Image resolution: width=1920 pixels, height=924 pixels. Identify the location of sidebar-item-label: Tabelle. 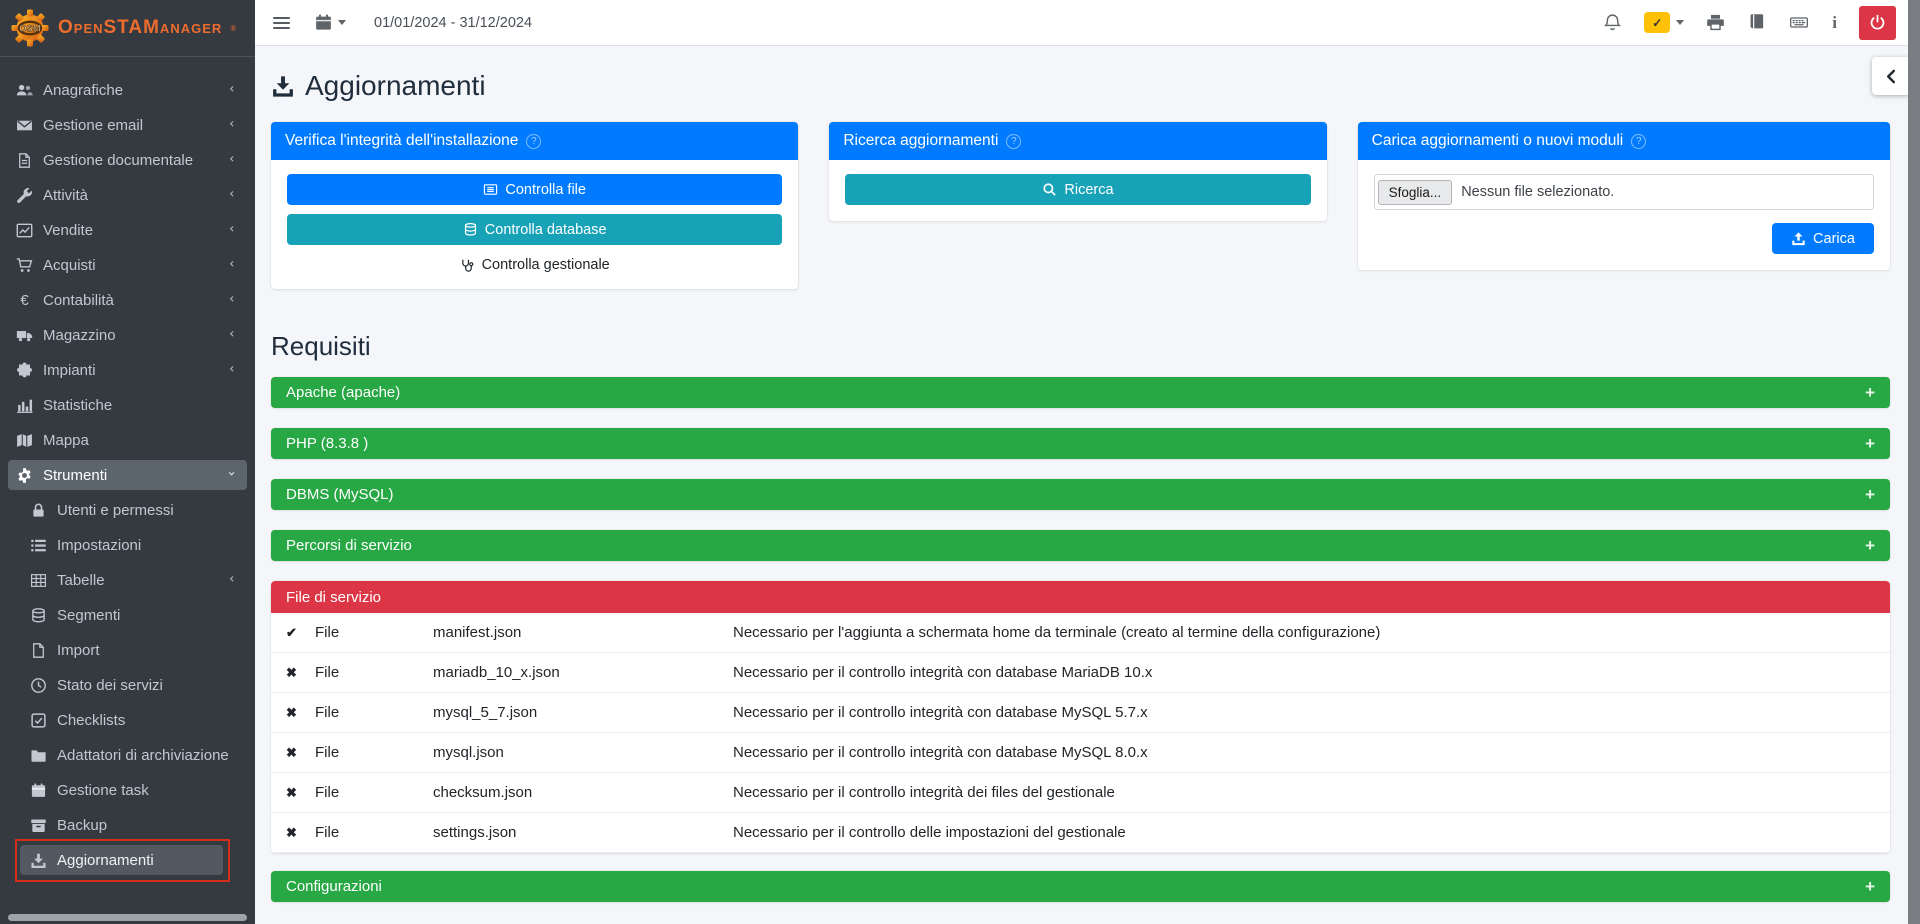
(81, 580).